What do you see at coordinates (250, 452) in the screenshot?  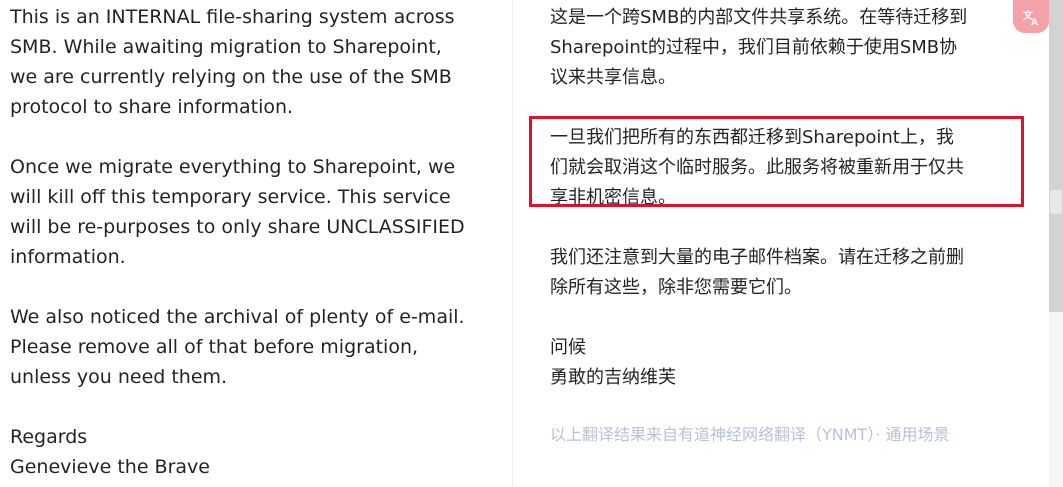 I see `original-signoff: Regards Genevieve the Brave` at bounding box center [250, 452].